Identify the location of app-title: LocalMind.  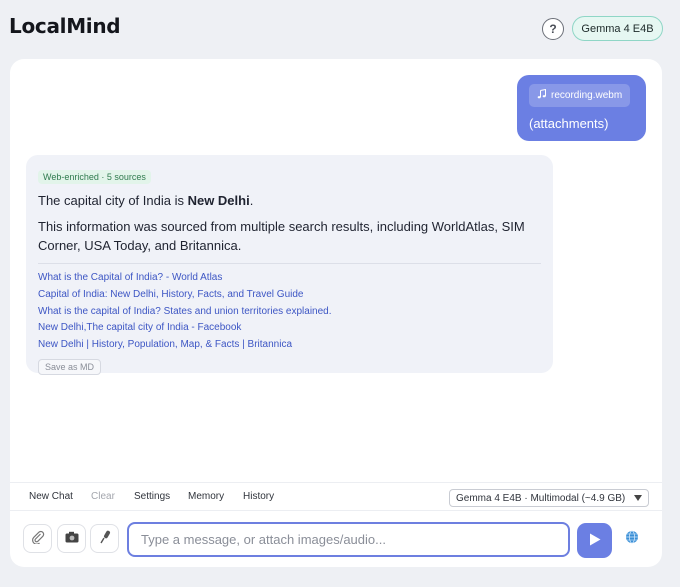
(65, 26).